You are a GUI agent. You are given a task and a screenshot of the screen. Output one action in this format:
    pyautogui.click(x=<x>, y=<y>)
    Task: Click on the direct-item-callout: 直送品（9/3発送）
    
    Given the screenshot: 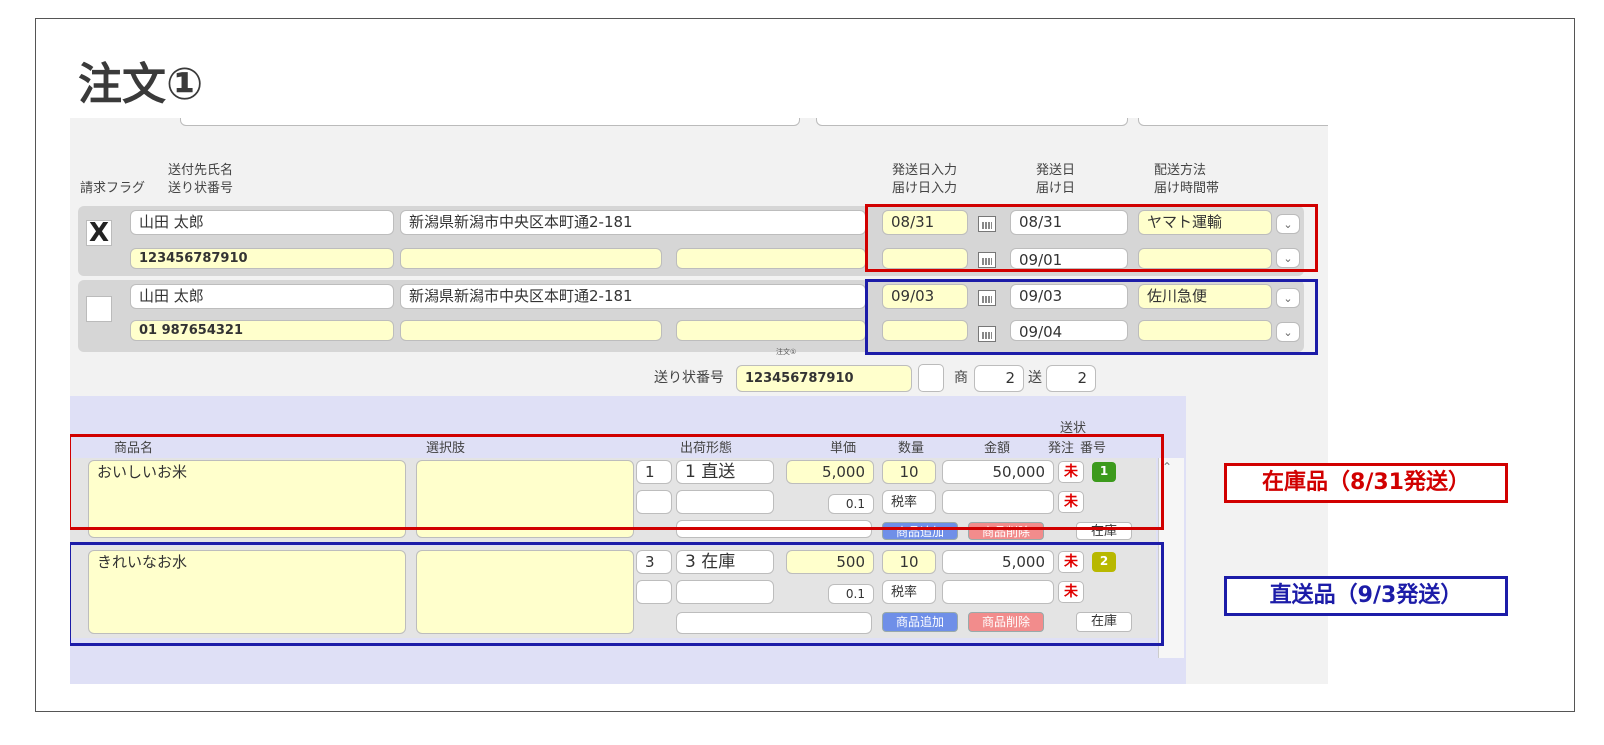 What is the action you would take?
    pyautogui.click(x=1366, y=596)
    